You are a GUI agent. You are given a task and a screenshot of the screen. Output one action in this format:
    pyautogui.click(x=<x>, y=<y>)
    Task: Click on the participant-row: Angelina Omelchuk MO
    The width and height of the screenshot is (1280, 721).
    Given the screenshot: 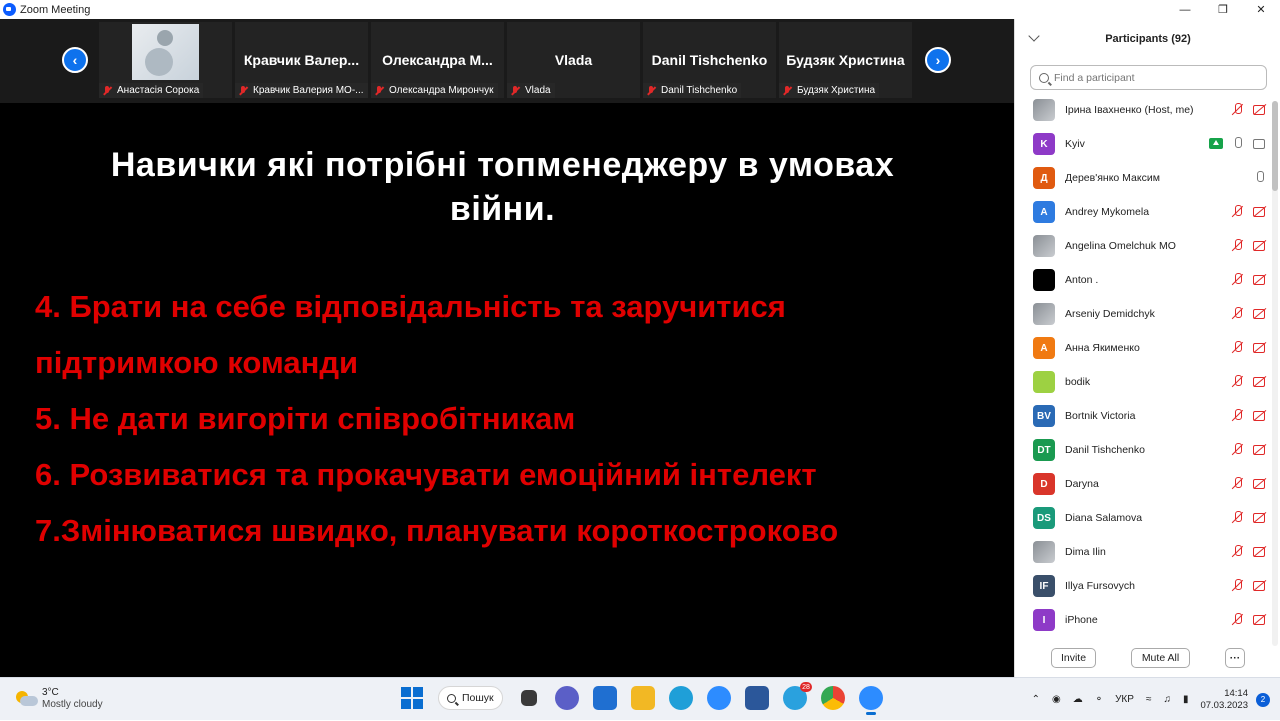 What is the action you would take?
    pyautogui.click(x=1144, y=246)
    